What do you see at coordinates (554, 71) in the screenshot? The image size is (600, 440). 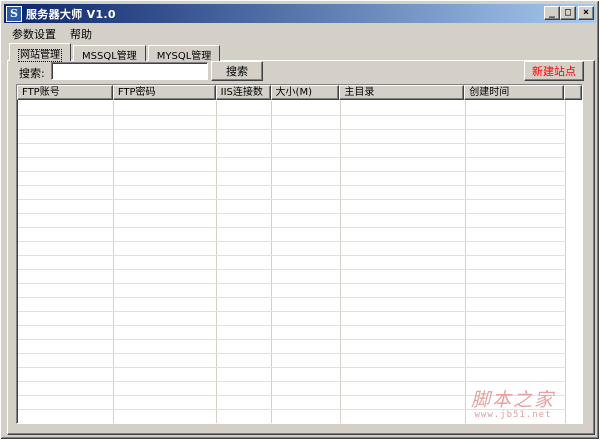 I see `new-site-button: 新建站点` at bounding box center [554, 71].